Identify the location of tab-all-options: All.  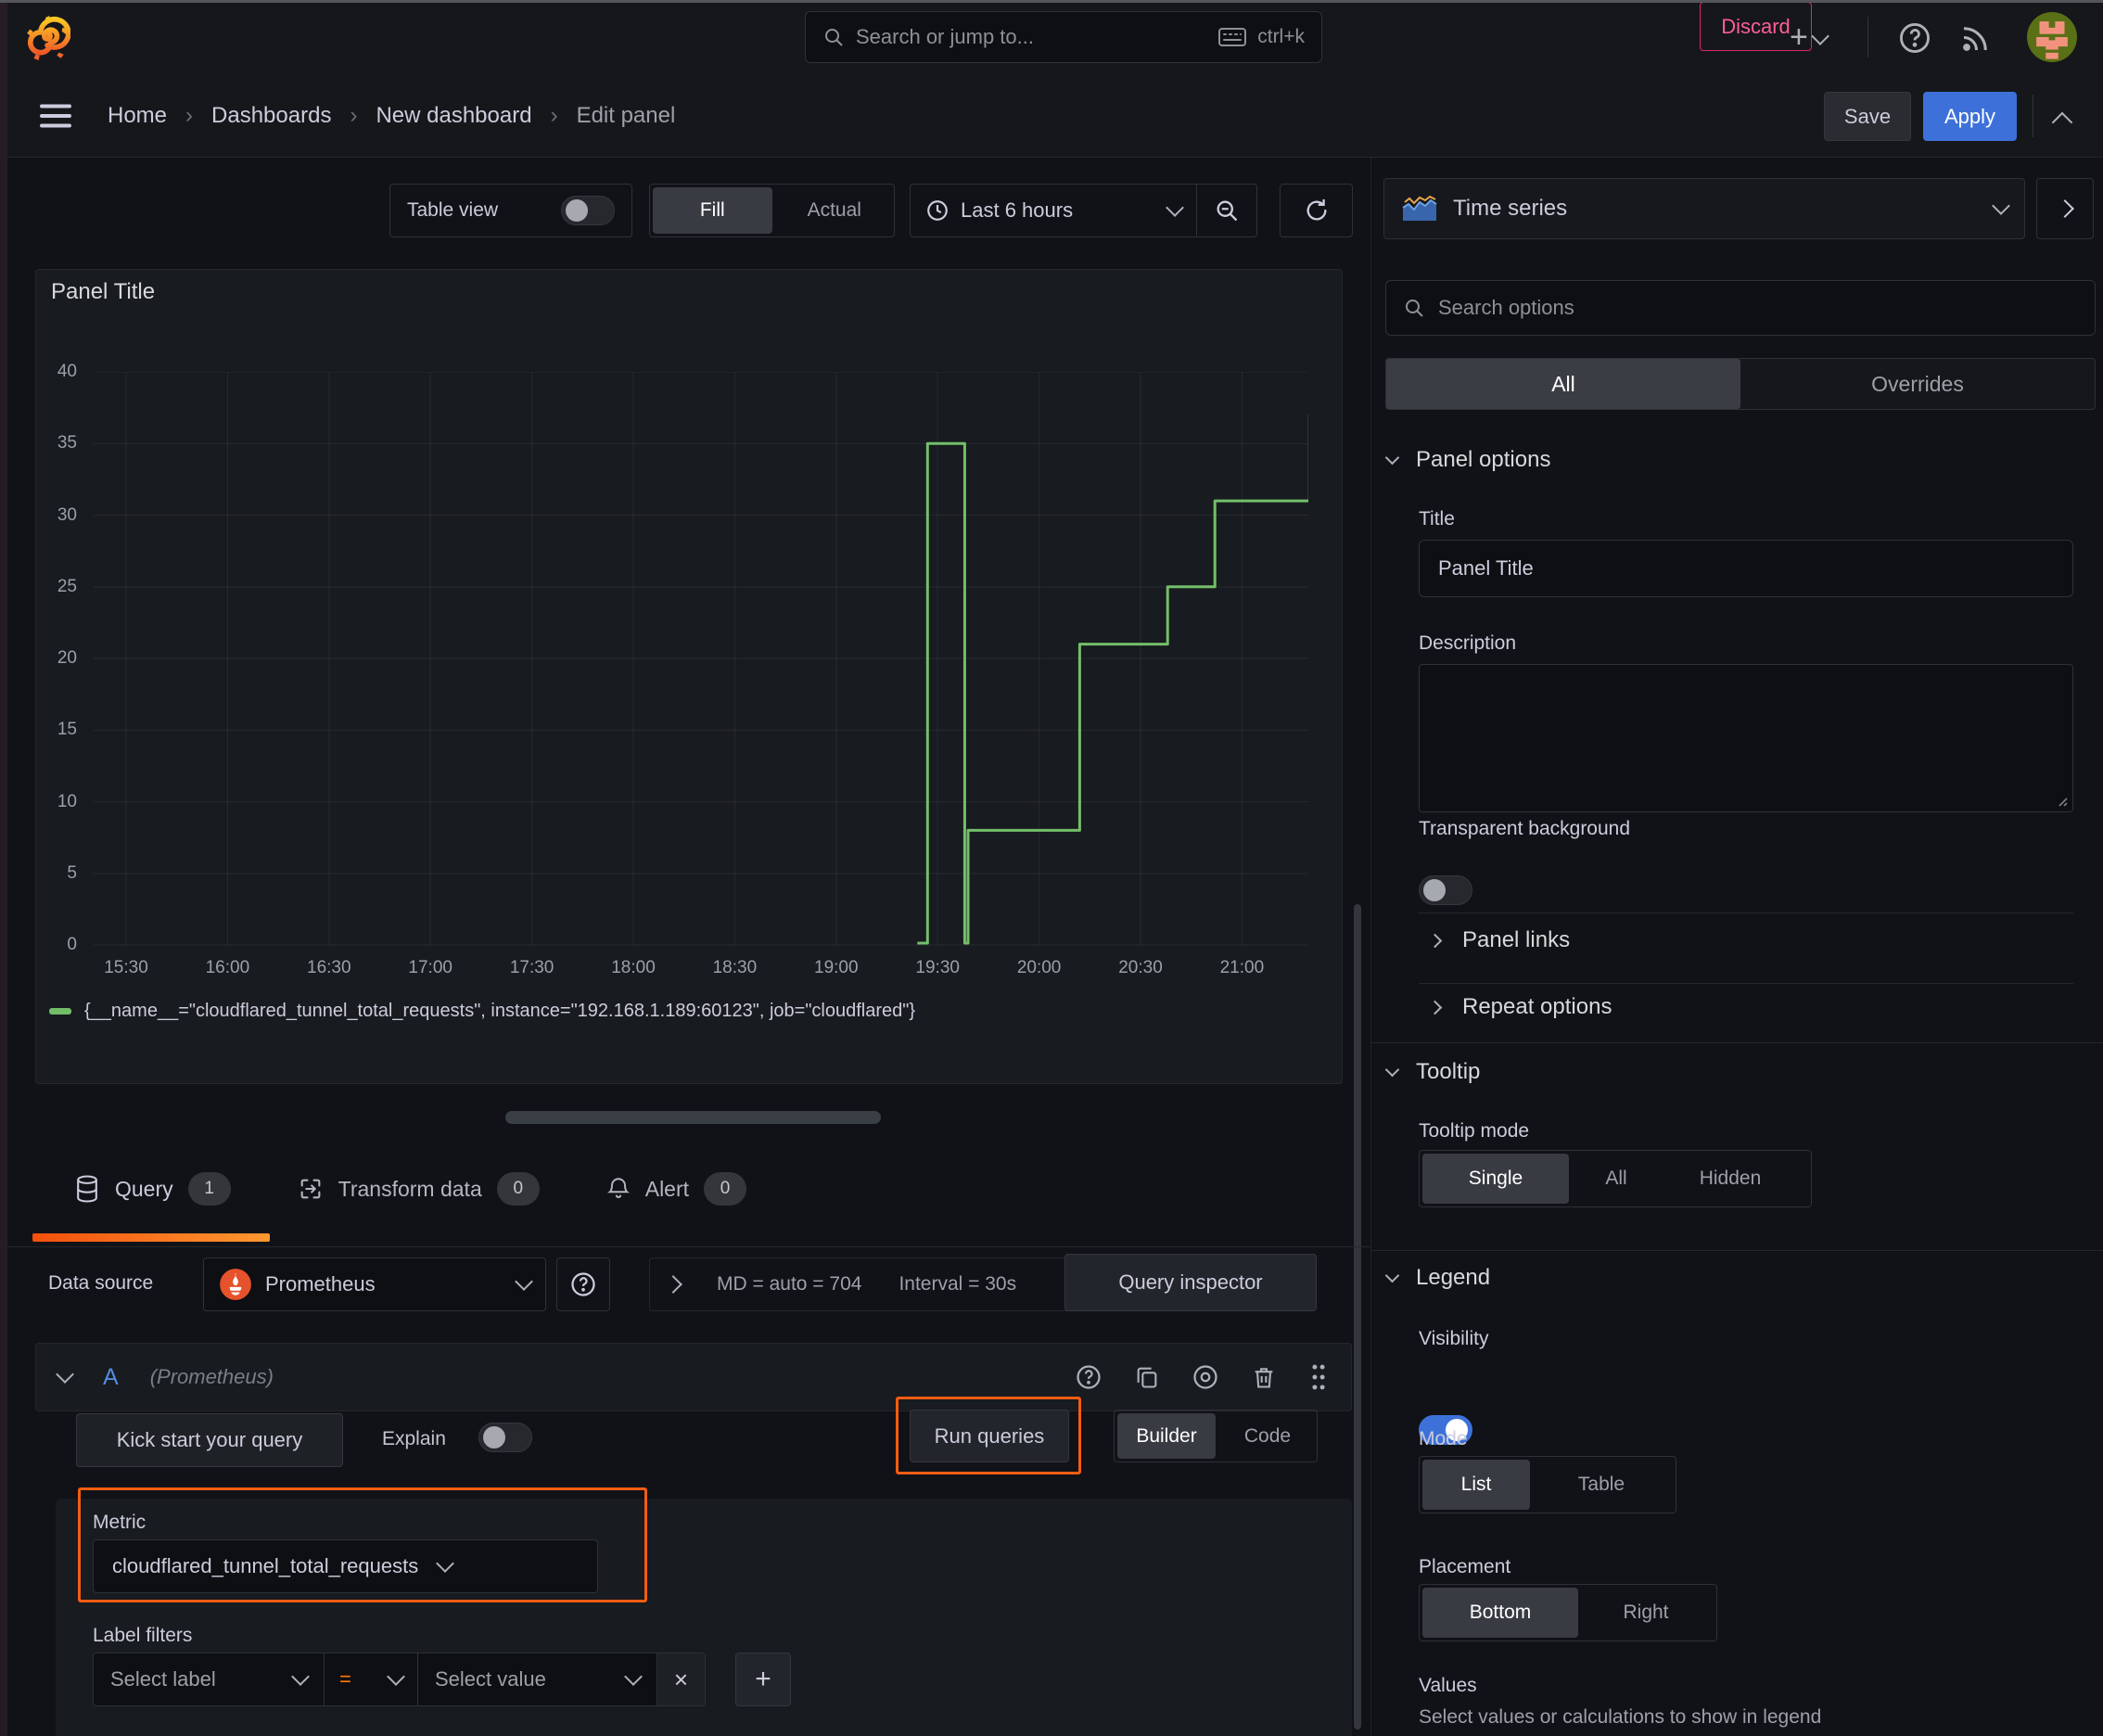
(1563, 384).